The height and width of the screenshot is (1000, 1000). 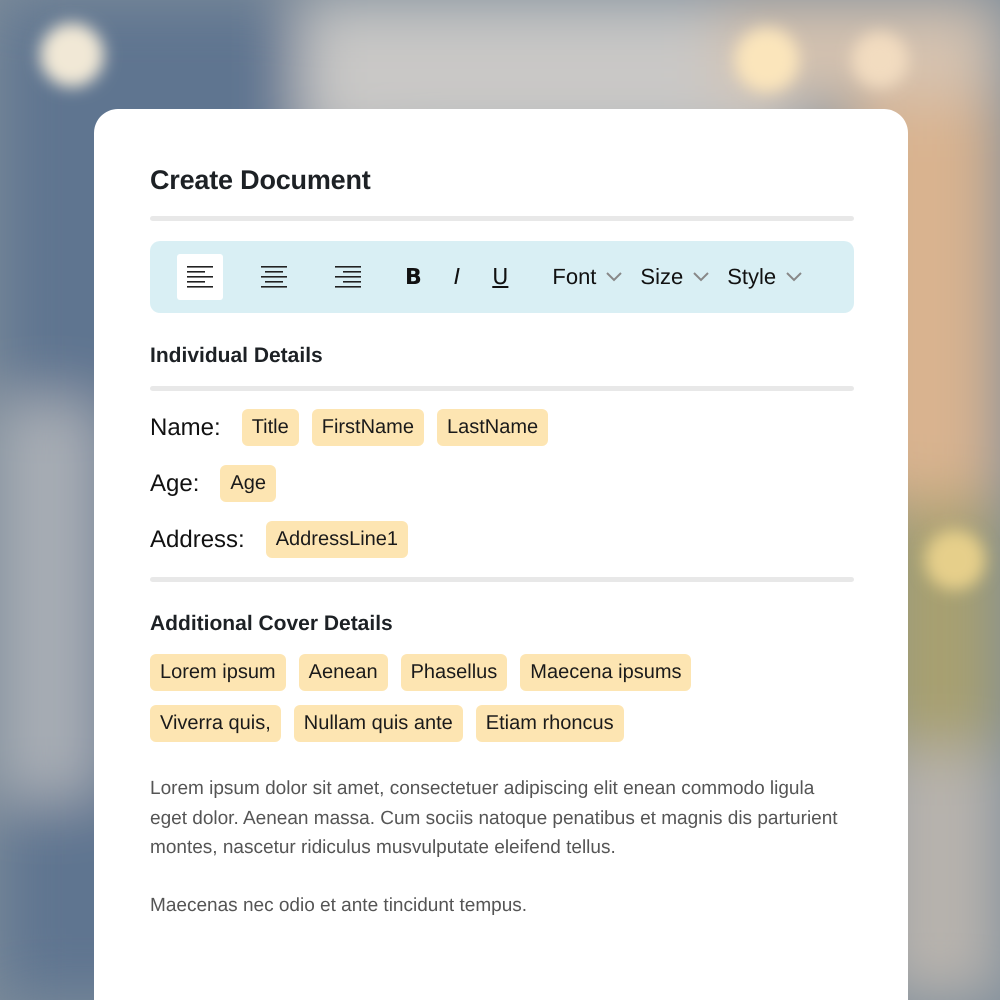 I want to click on align-button, so click(x=200, y=277).